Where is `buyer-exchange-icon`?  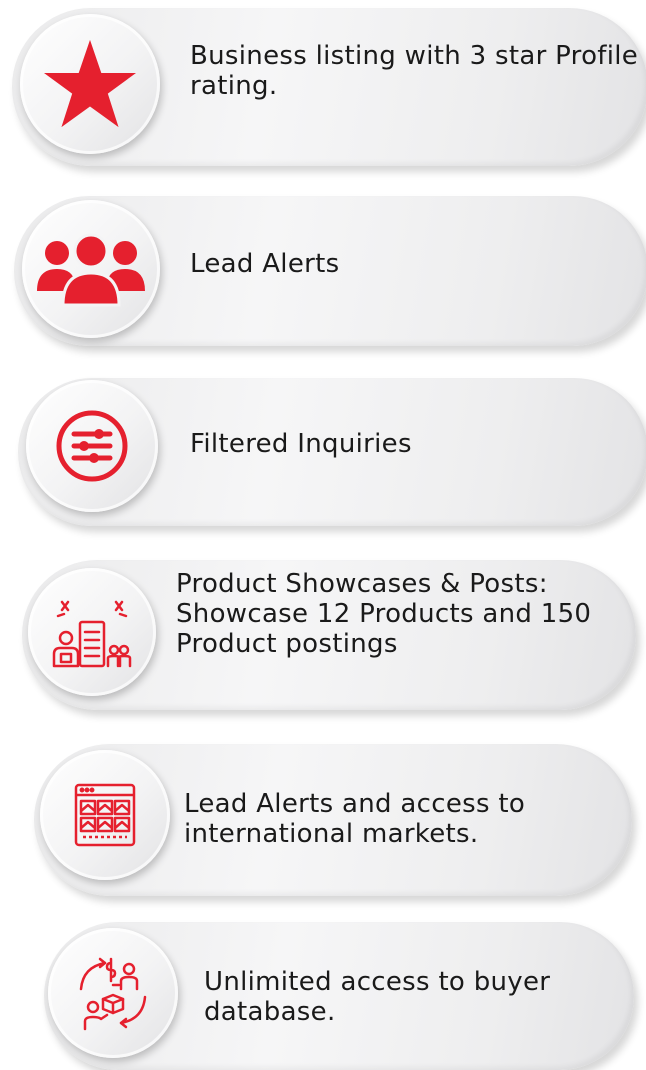
buyer-exchange-icon is located at coordinates (113, 993).